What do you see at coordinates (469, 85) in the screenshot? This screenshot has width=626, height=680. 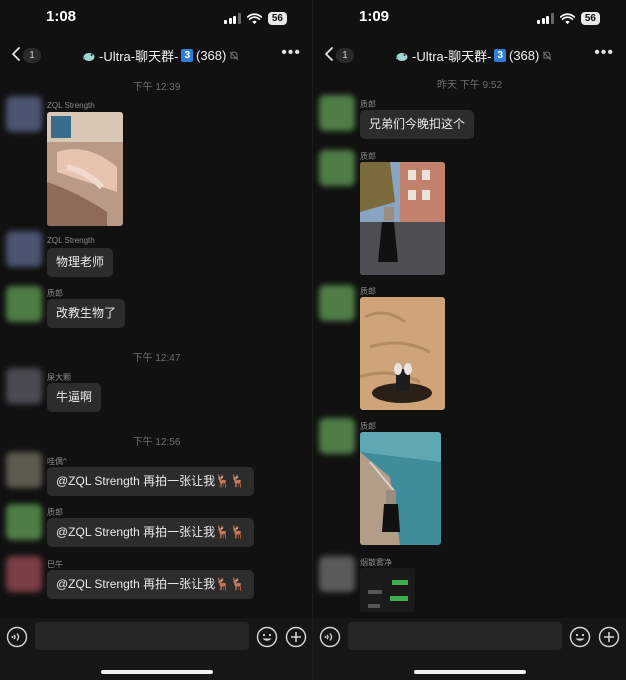 I see `timestamp: 昨天 下午 9:52` at bounding box center [469, 85].